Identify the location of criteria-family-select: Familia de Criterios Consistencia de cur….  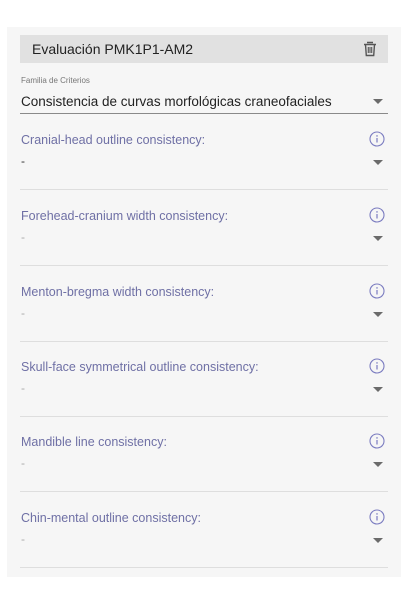
(204, 94).